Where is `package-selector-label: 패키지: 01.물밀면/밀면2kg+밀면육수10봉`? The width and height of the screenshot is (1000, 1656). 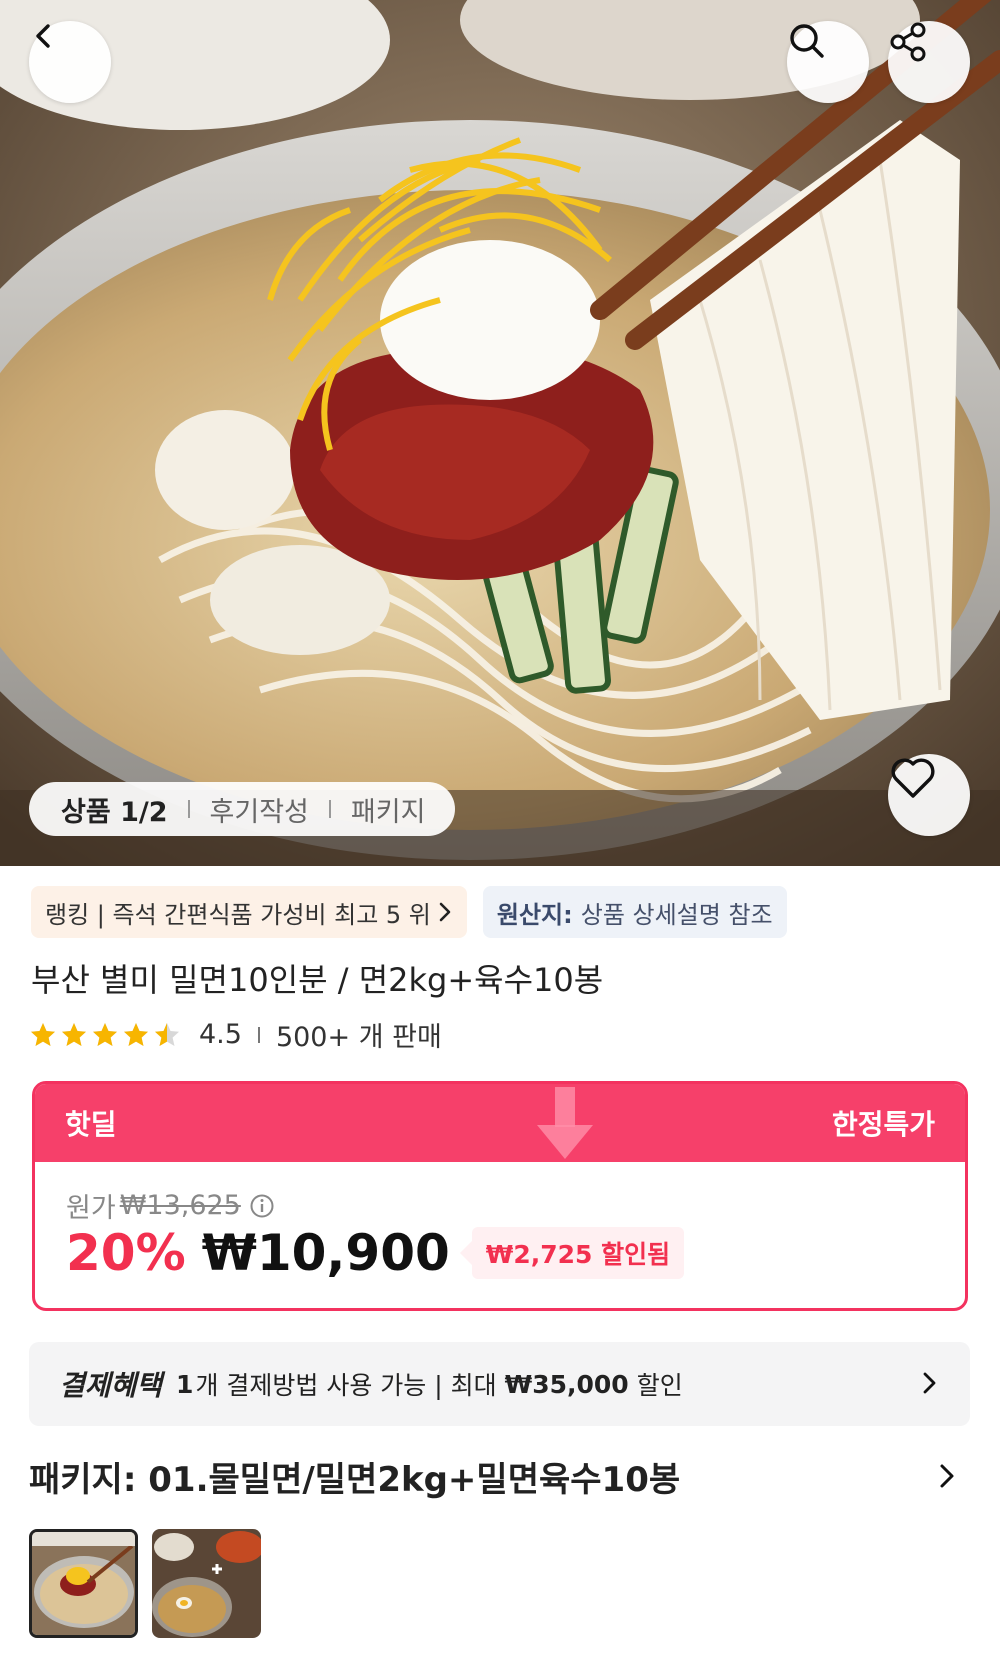 package-selector-label: 패키지: 01.물밀면/밀면2kg+밀면육수10봉 is located at coordinates (354, 1476).